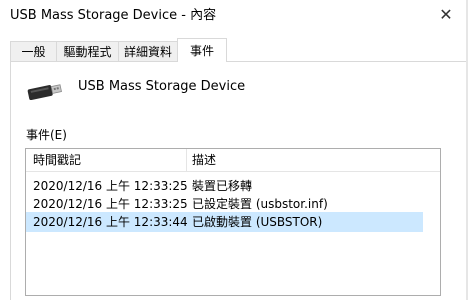  I want to click on usb-drive-icon, so click(44, 92).